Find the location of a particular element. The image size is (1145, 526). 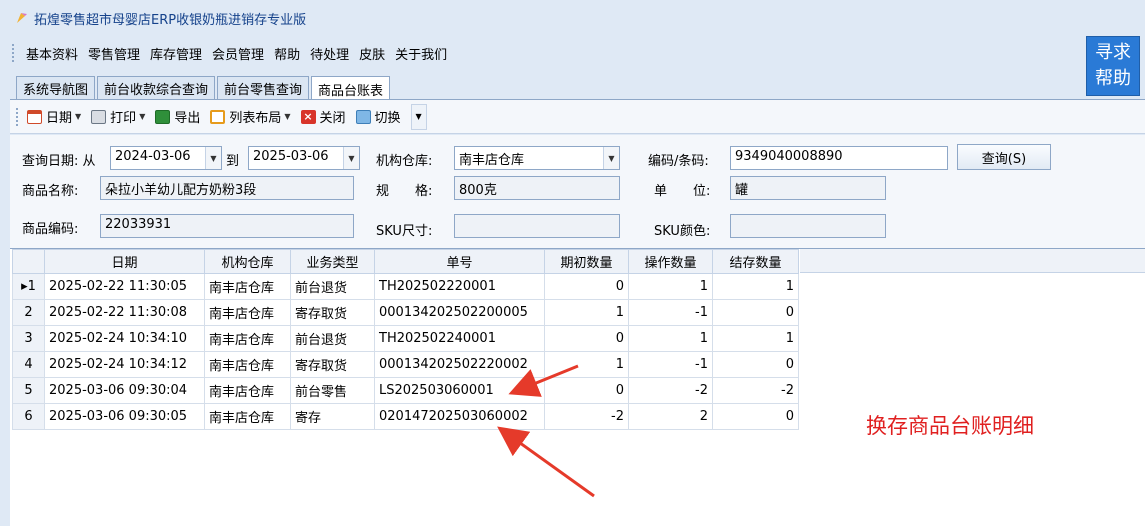

annotation-arrows is located at coordinates (546, 431).